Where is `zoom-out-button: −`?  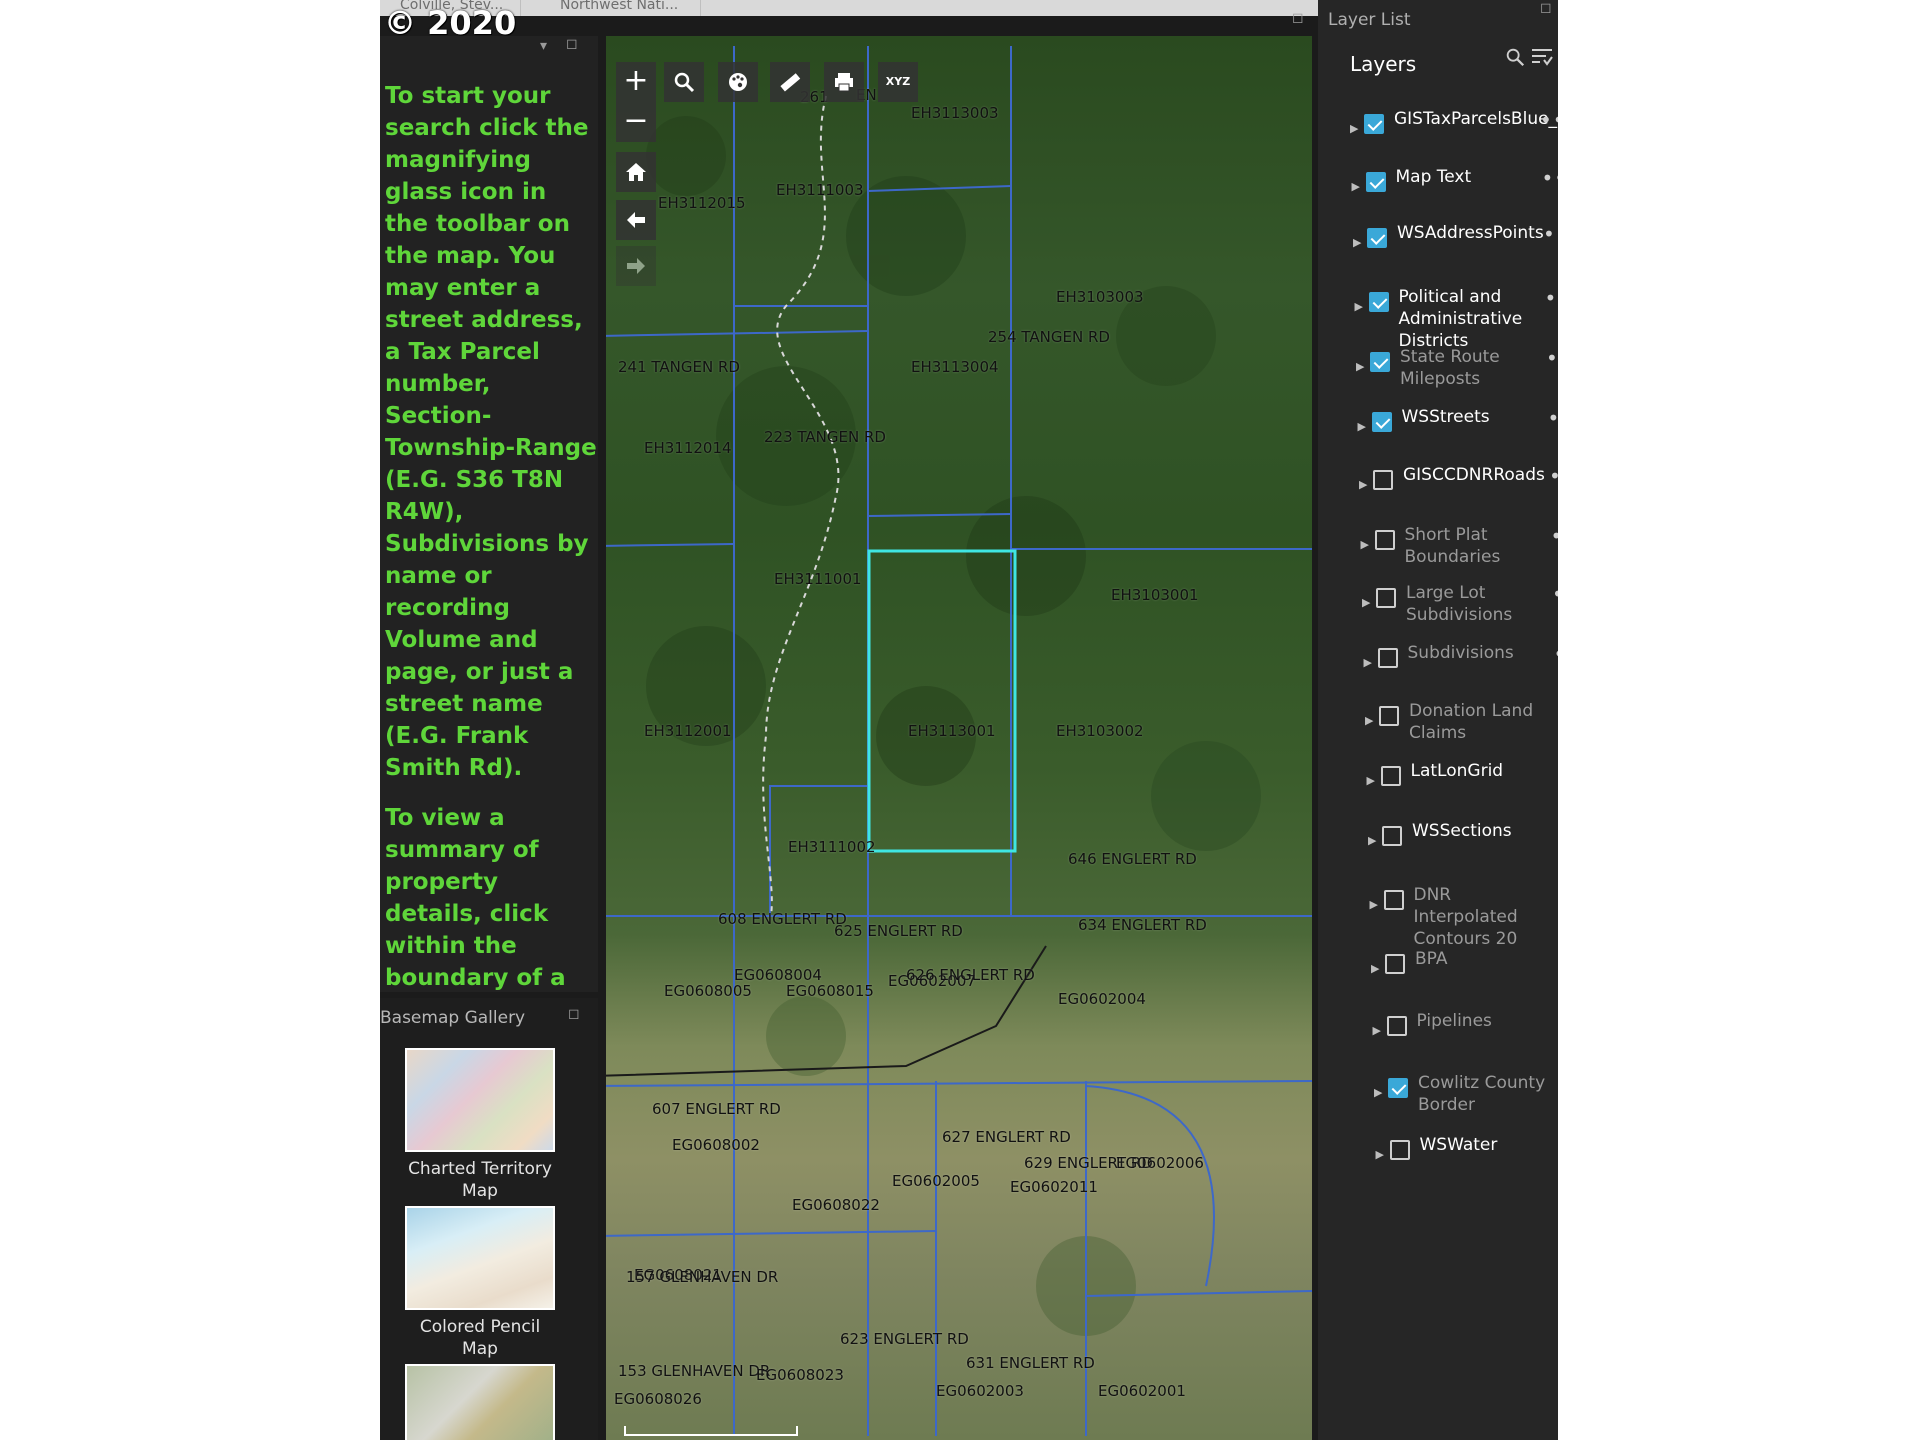
zoom-out-button: − is located at coordinates (636, 122).